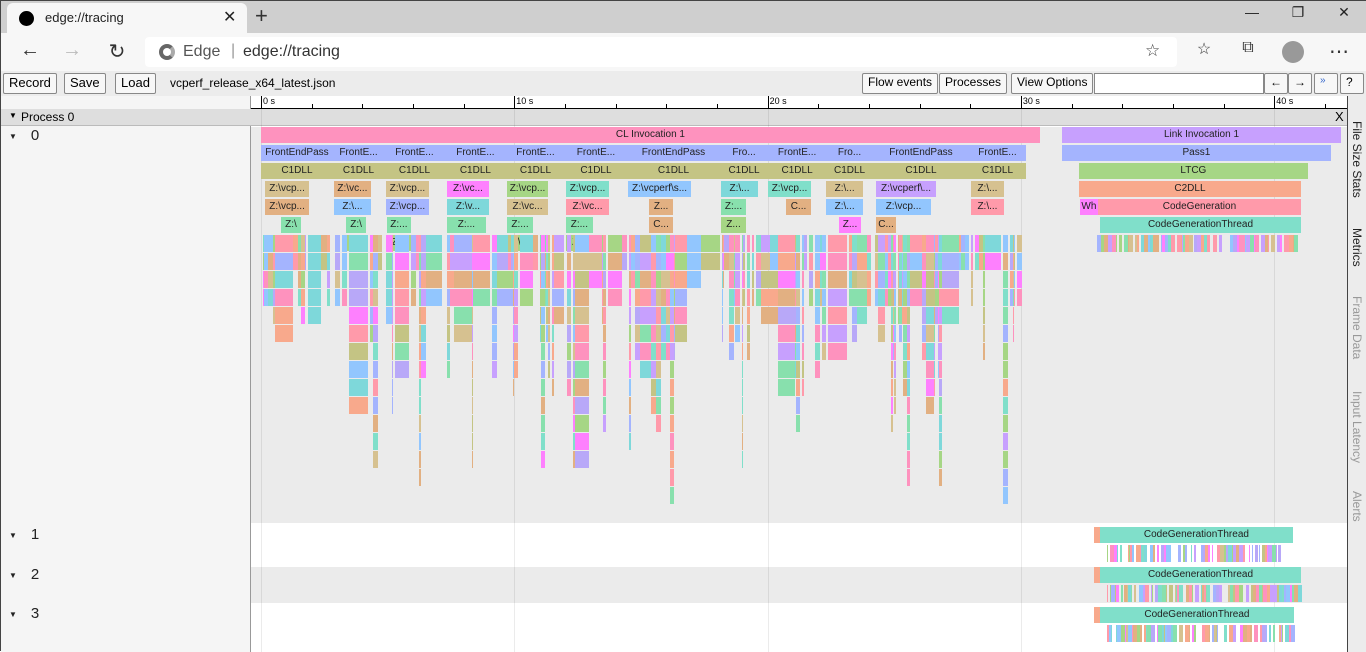 The height and width of the screenshot is (652, 1366). What do you see at coordinates (127, 18) in the screenshot?
I see `browser-tab: edge://tracing ✕` at bounding box center [127, 18].